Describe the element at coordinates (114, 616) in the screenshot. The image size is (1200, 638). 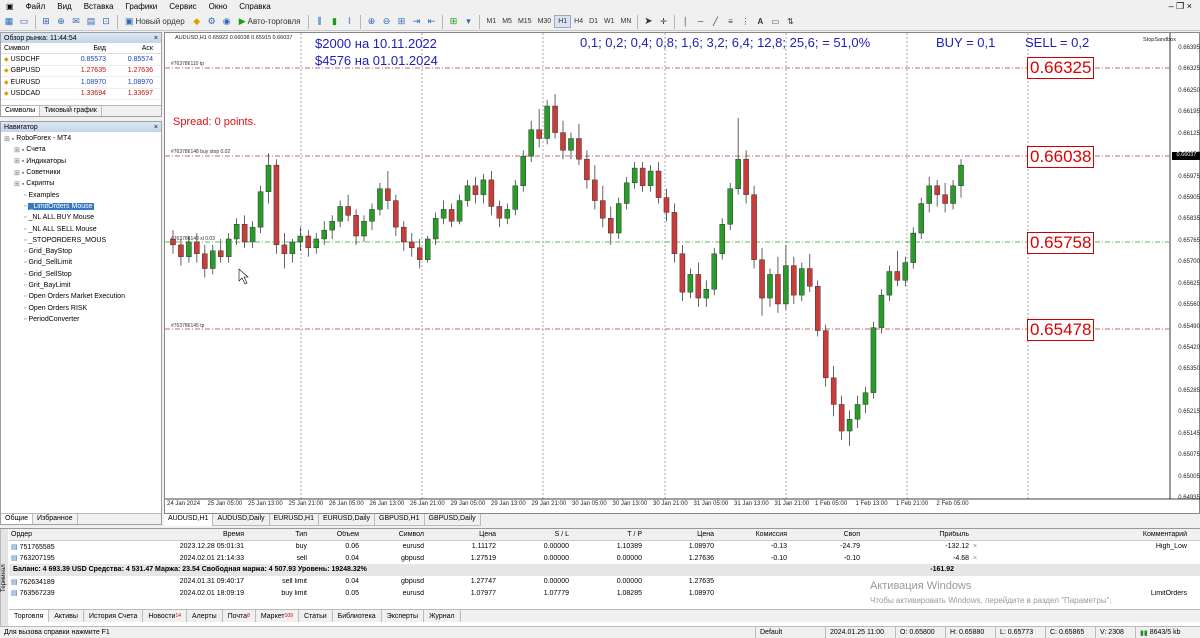
I see `terminal-tab: История Счета` at that location.